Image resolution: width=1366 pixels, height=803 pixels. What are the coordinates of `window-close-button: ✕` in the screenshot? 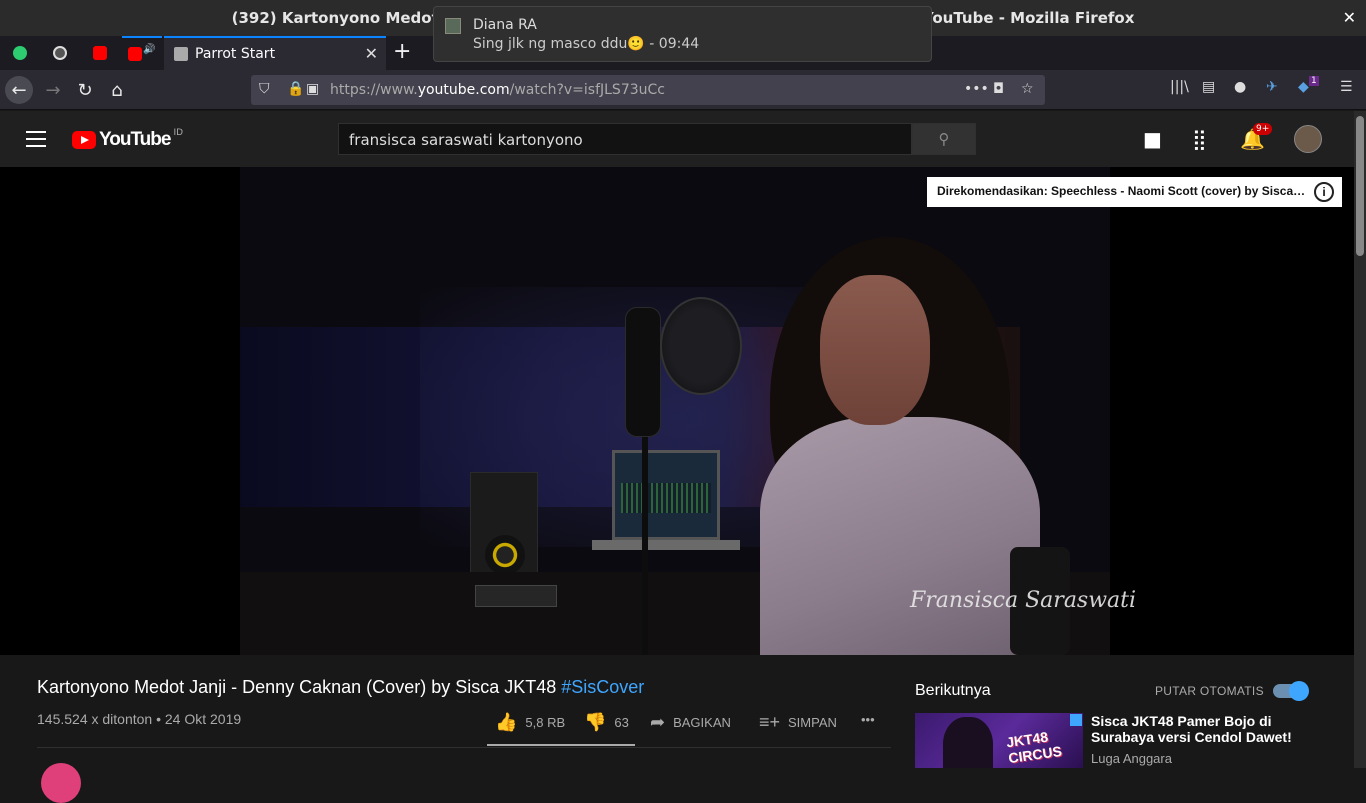 It's located at (1349, 17).